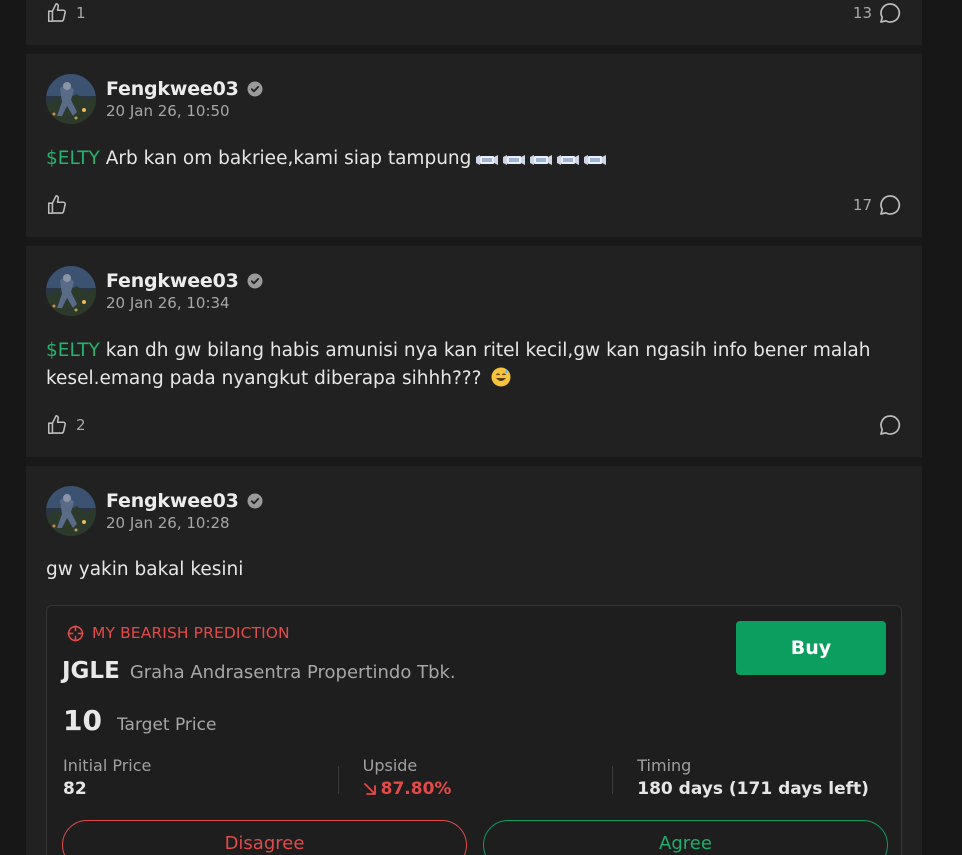 This screenshot has height=855, width=962. Describe the element at coordinates (292, 672) in the screenshot. I see `stock-name: Graha Andrasentra Propertindo Tbk.` at that location.